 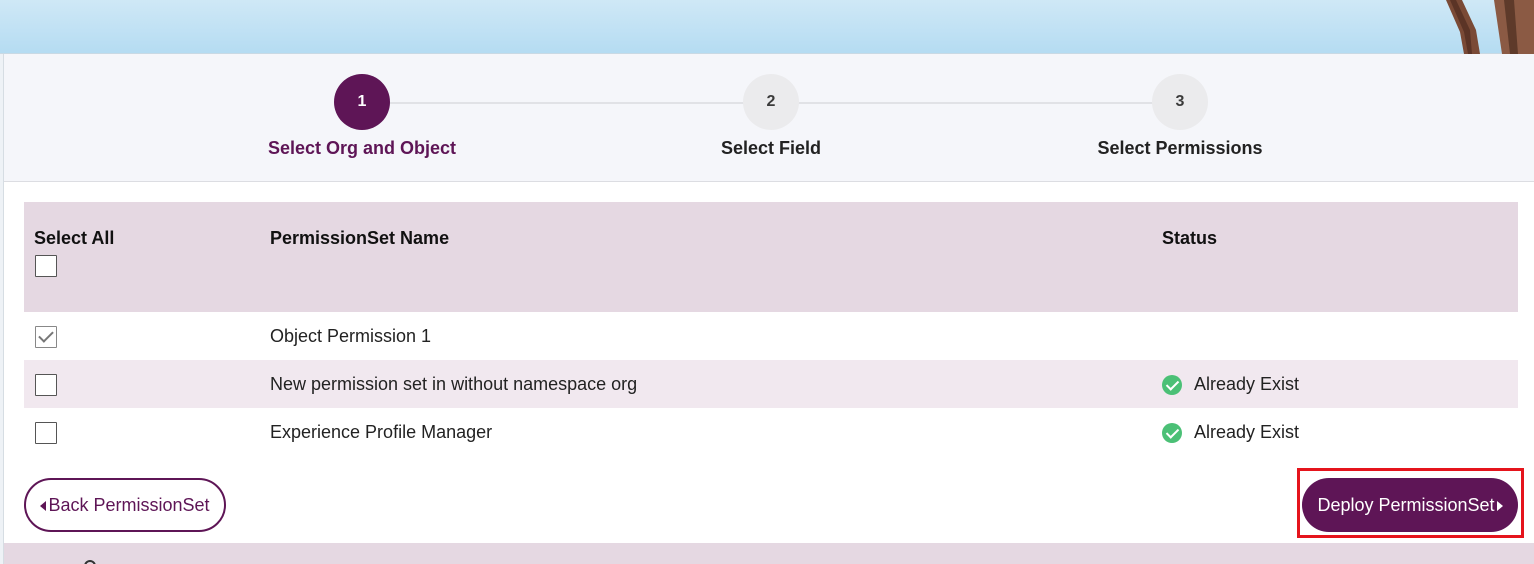 I want to click on permissionset-name: Experience Profile Manager, so click(x=381, y=432).